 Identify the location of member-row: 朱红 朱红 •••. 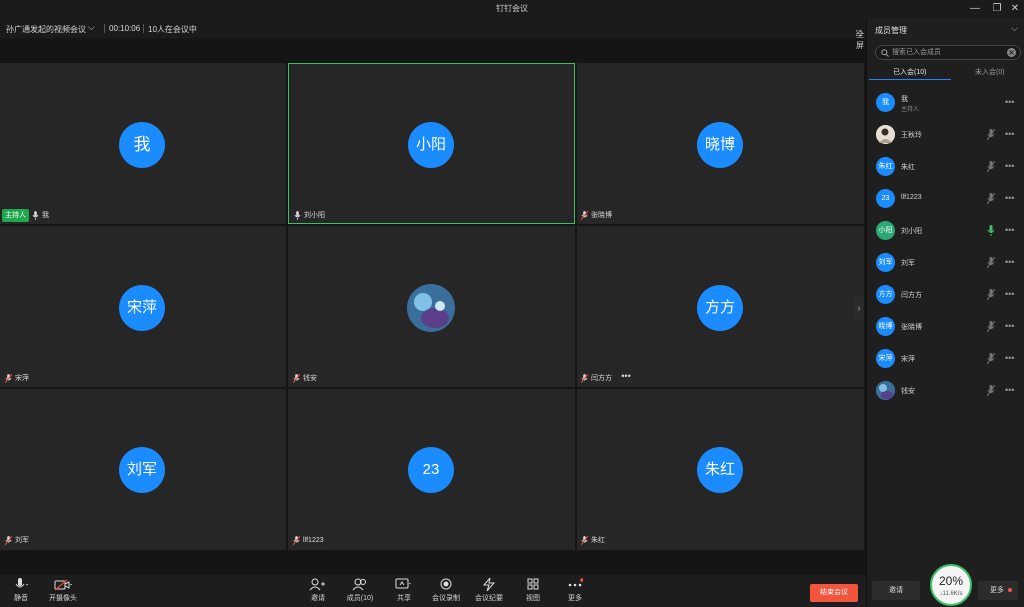
(945, 167).